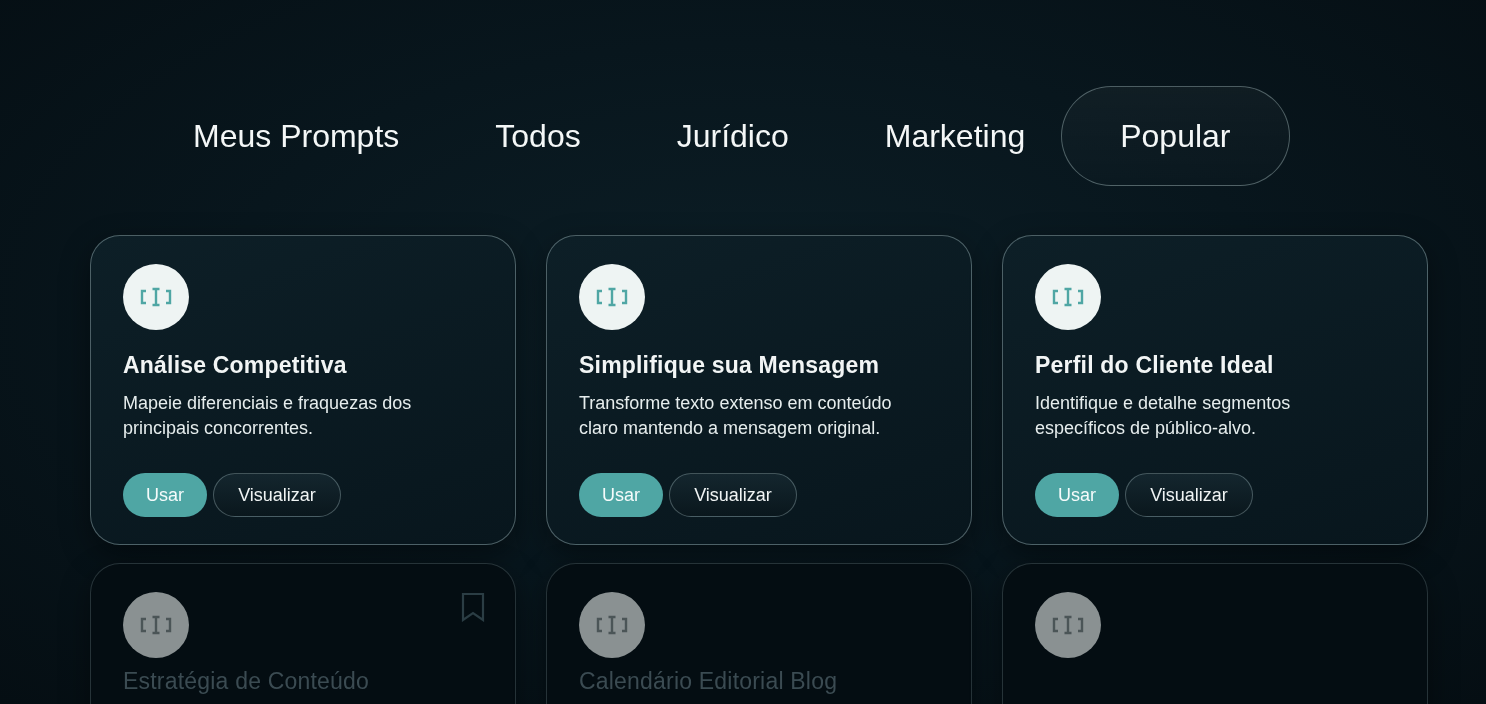 Image resolution: width=1486 pixels, height=704 pixels. I want to click on card-description: Transforme texto extenso em conteúdo claro mantendo a mensagem original., so click(736, 416).